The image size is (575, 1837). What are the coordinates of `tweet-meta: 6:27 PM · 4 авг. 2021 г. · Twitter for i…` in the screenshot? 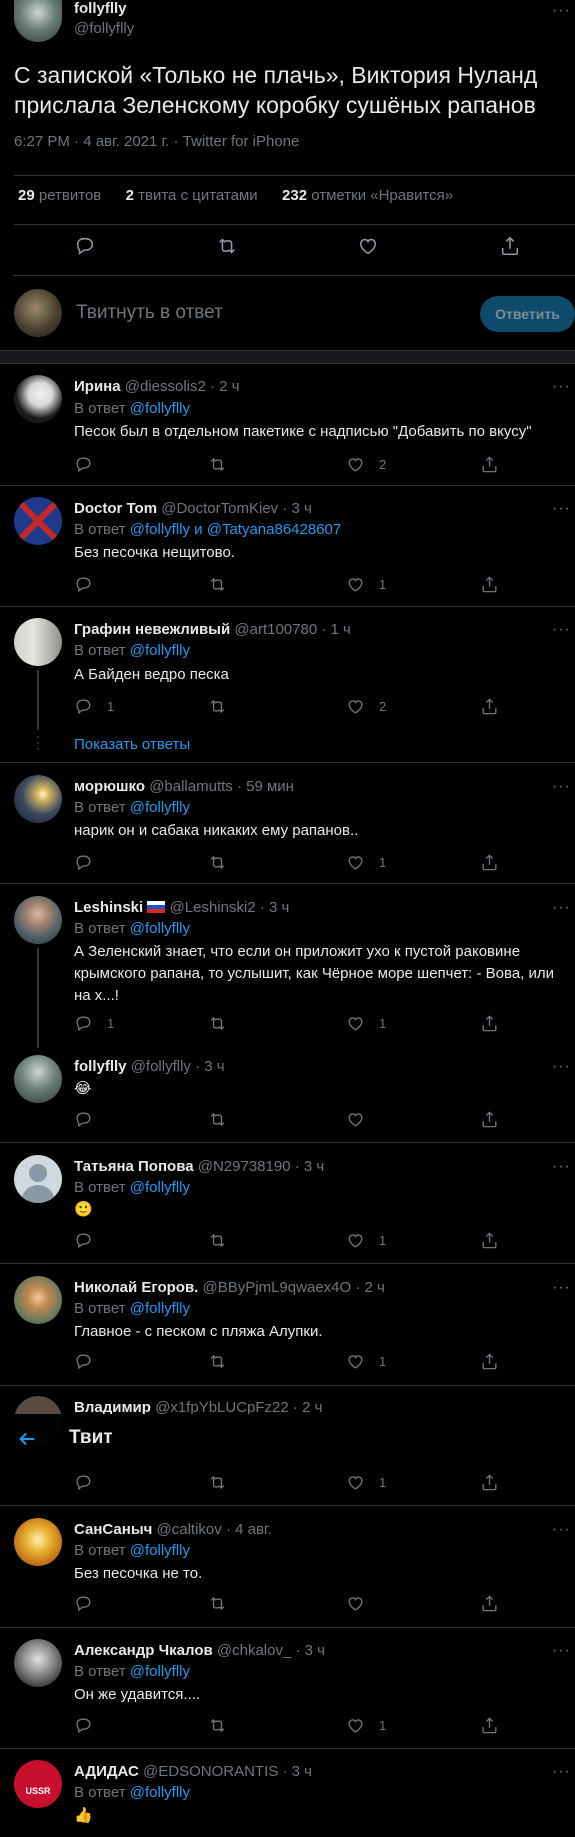 It's located at (156, 141).